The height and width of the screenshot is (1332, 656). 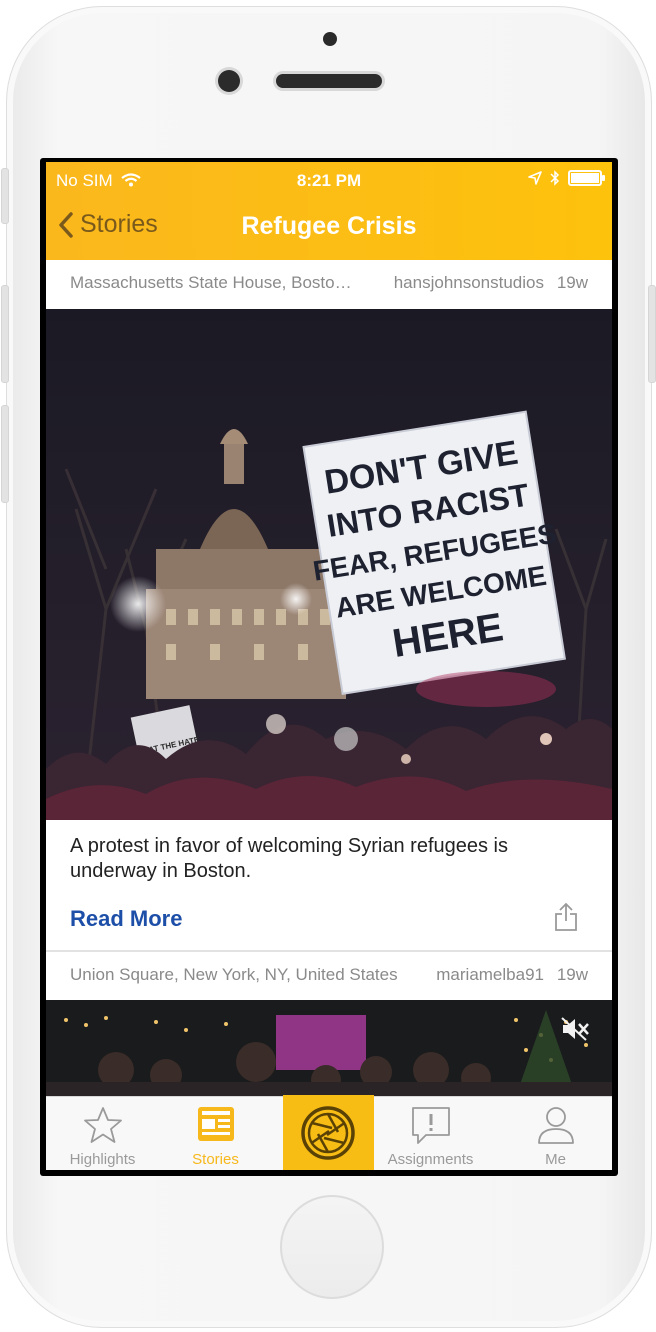 What do you see at coordinates (5, 196) in the screenshot?
I see `mute-switch` at bounding box center [5, 196].